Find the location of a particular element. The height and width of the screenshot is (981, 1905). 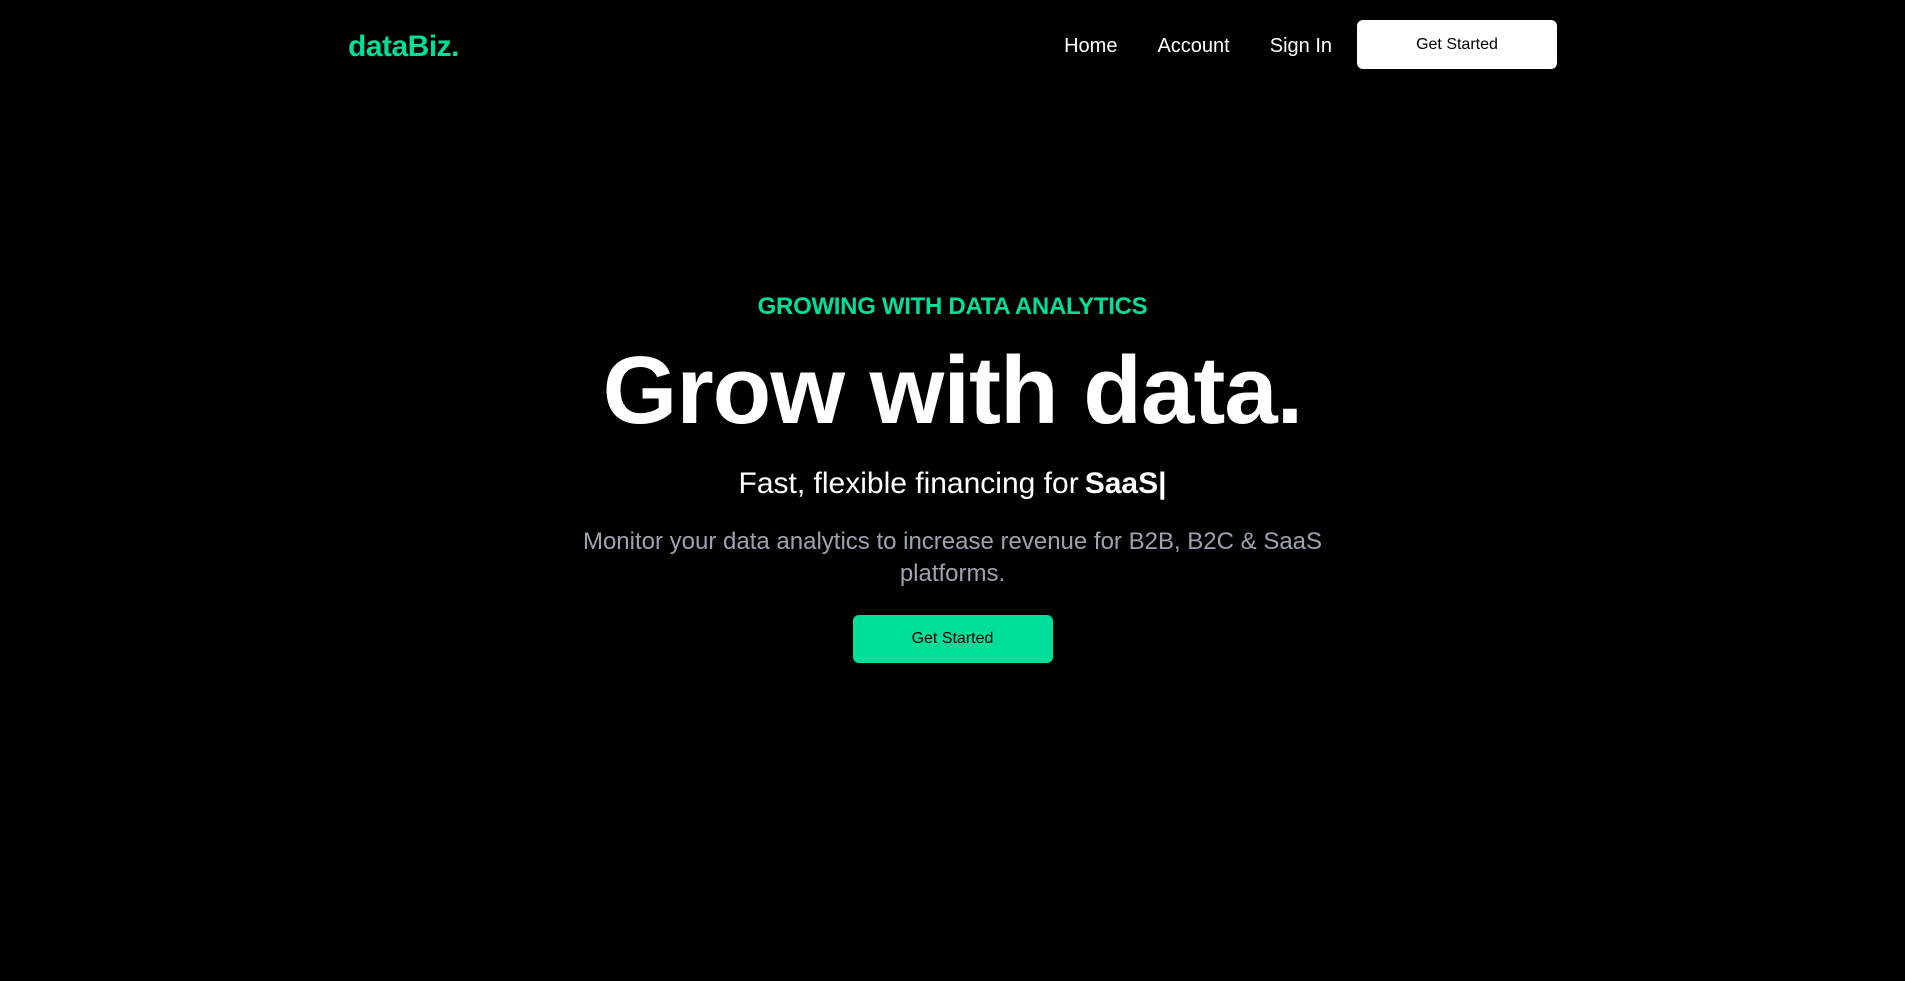

nav-link-sign-in: Sign In is located at coordinates (1301, 46).